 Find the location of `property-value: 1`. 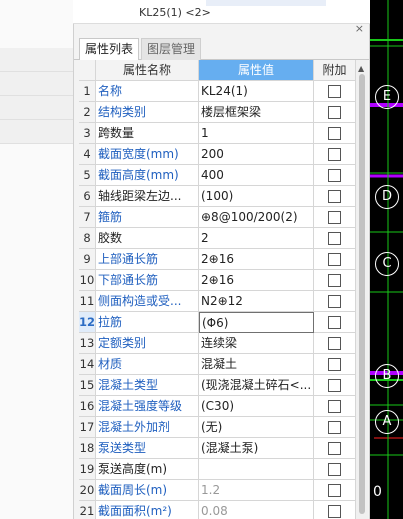

property-value: 1 is located at coordinates (256, 133).